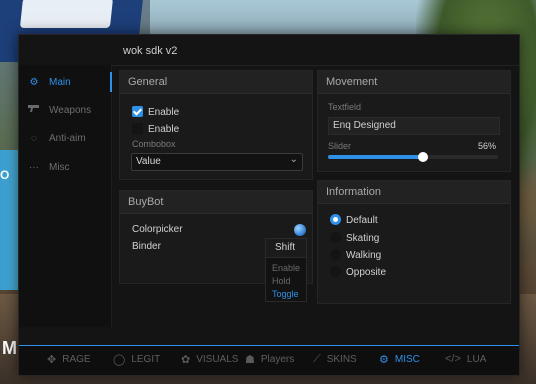 Image resolution: width=536 pixels, height=384 pixels. I want to click on textfield-value: Enq Designed, so click(364, 125).